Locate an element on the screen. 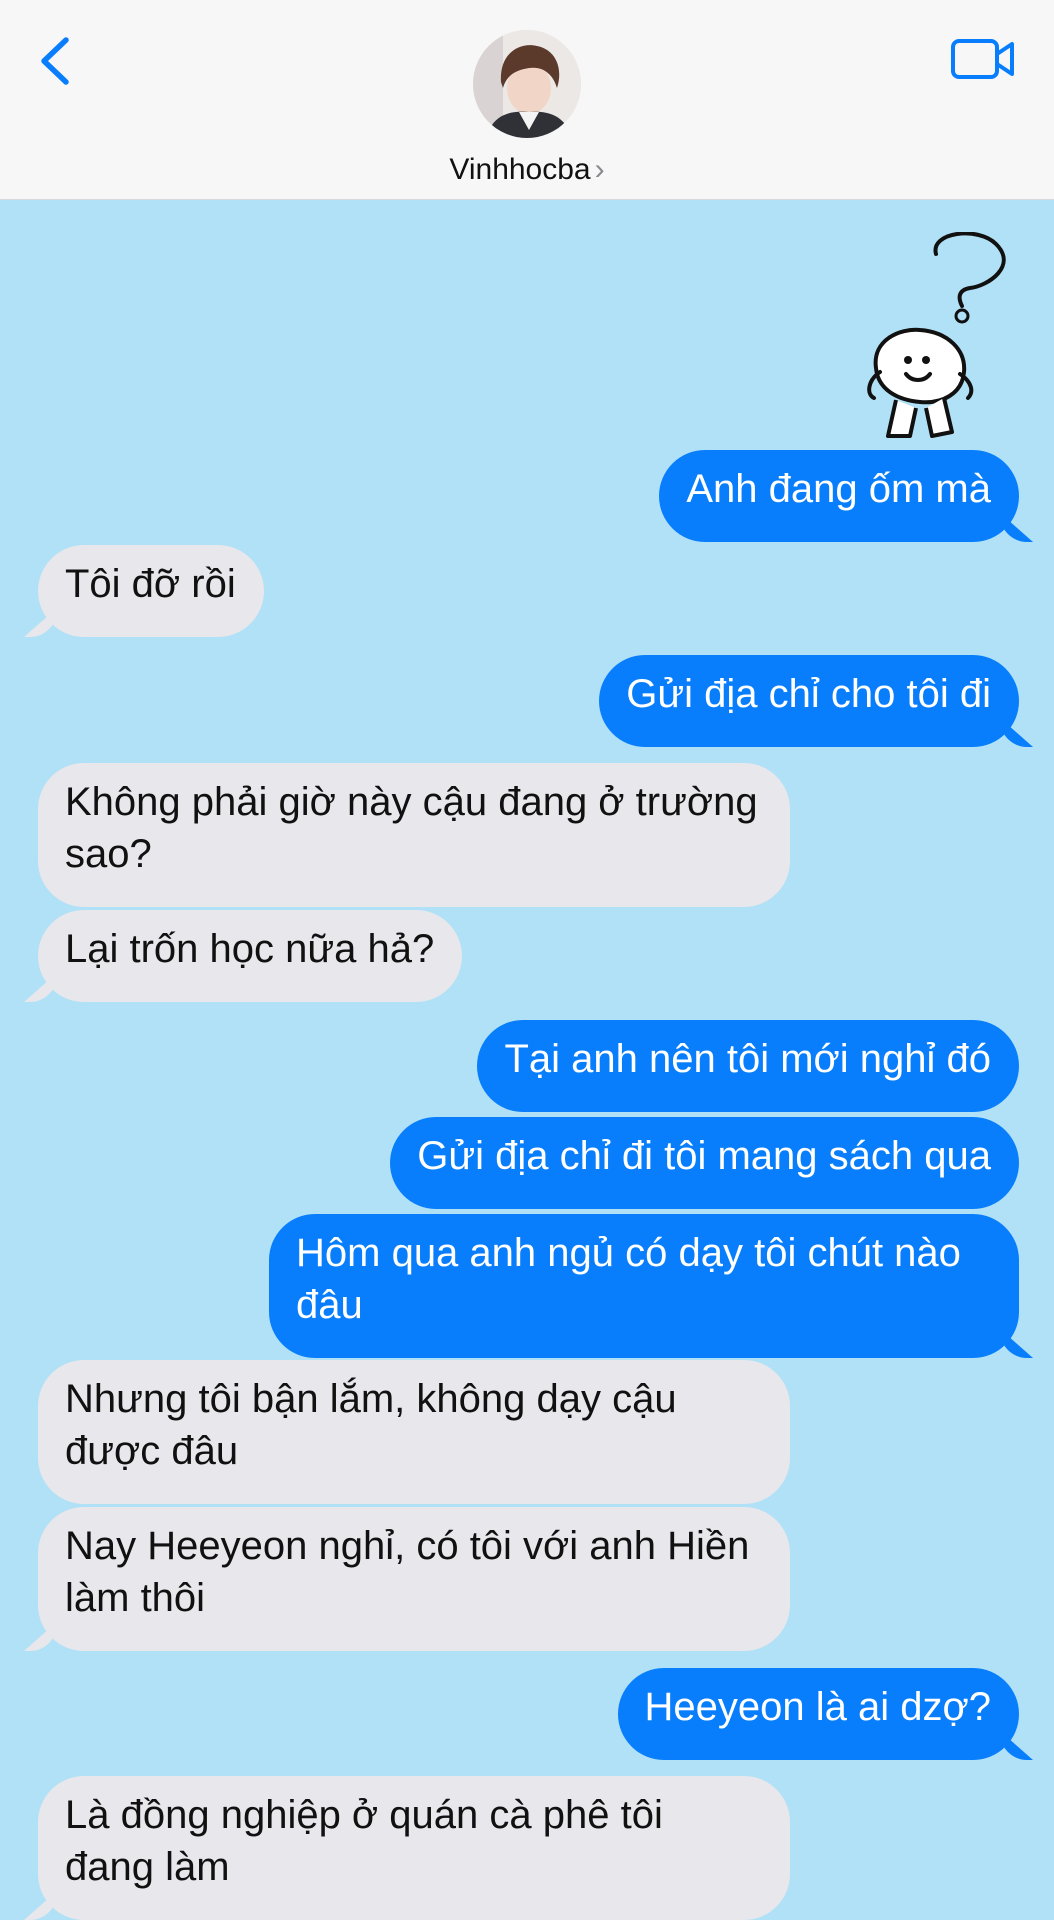 Image resolution: width=1054 pixels, height=1920 pixels. chevron-right-icon: › is located at coordinates (599, 169).